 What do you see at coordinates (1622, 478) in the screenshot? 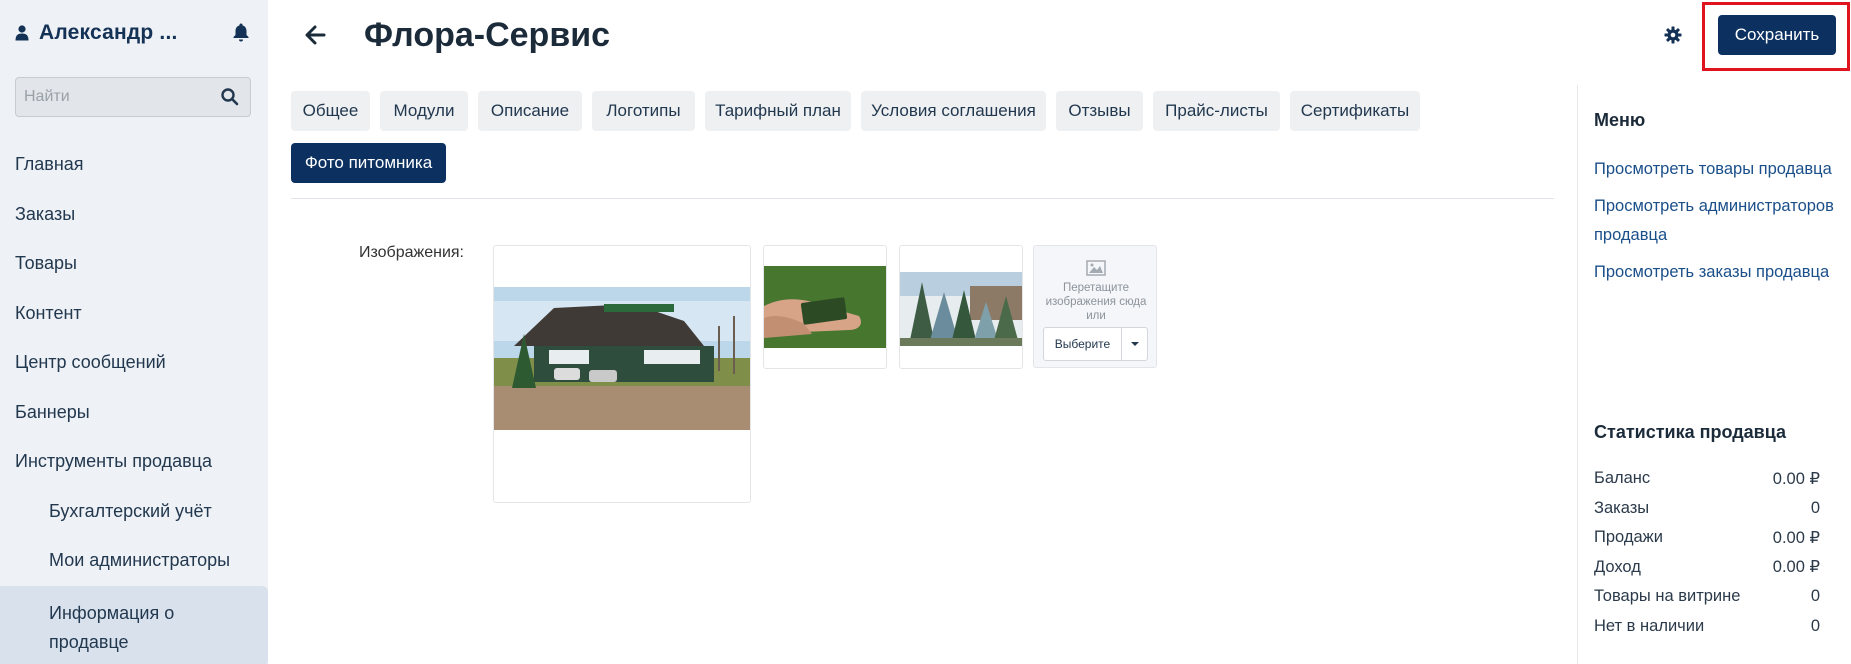
I see `stat-label: Баланс` at bounding box center [1622, 478].